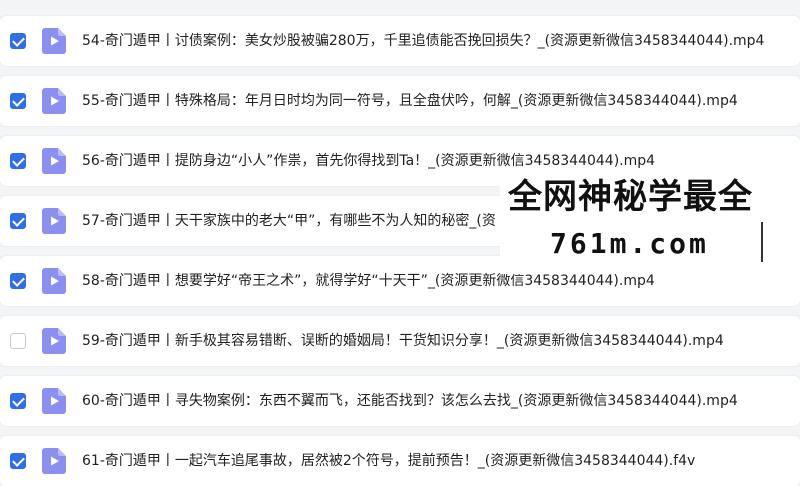 The width and height of the screenshot is (800, 486). What do you see at coordinates (762, 242) in the screenshot?
I see `text-cursor` at bounding box center [762, 242].